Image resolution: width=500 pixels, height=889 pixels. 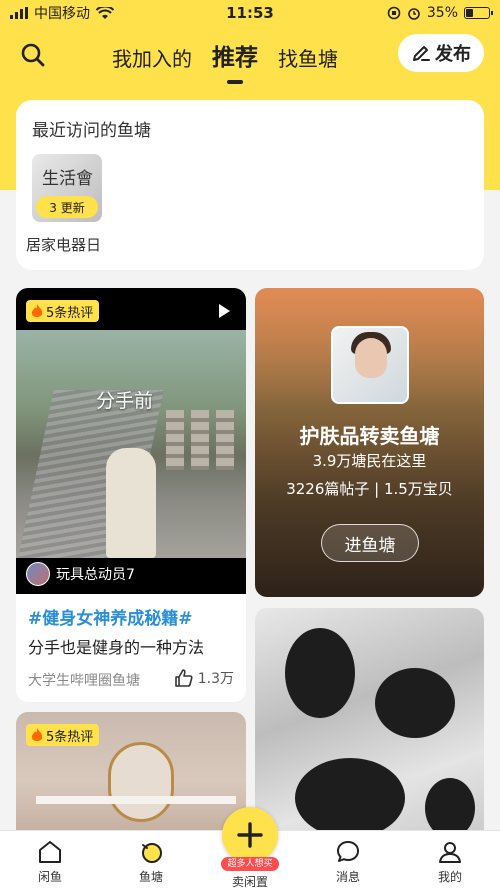 I want to click on tab-home: 闲鱼, so click(x=50, y=862).